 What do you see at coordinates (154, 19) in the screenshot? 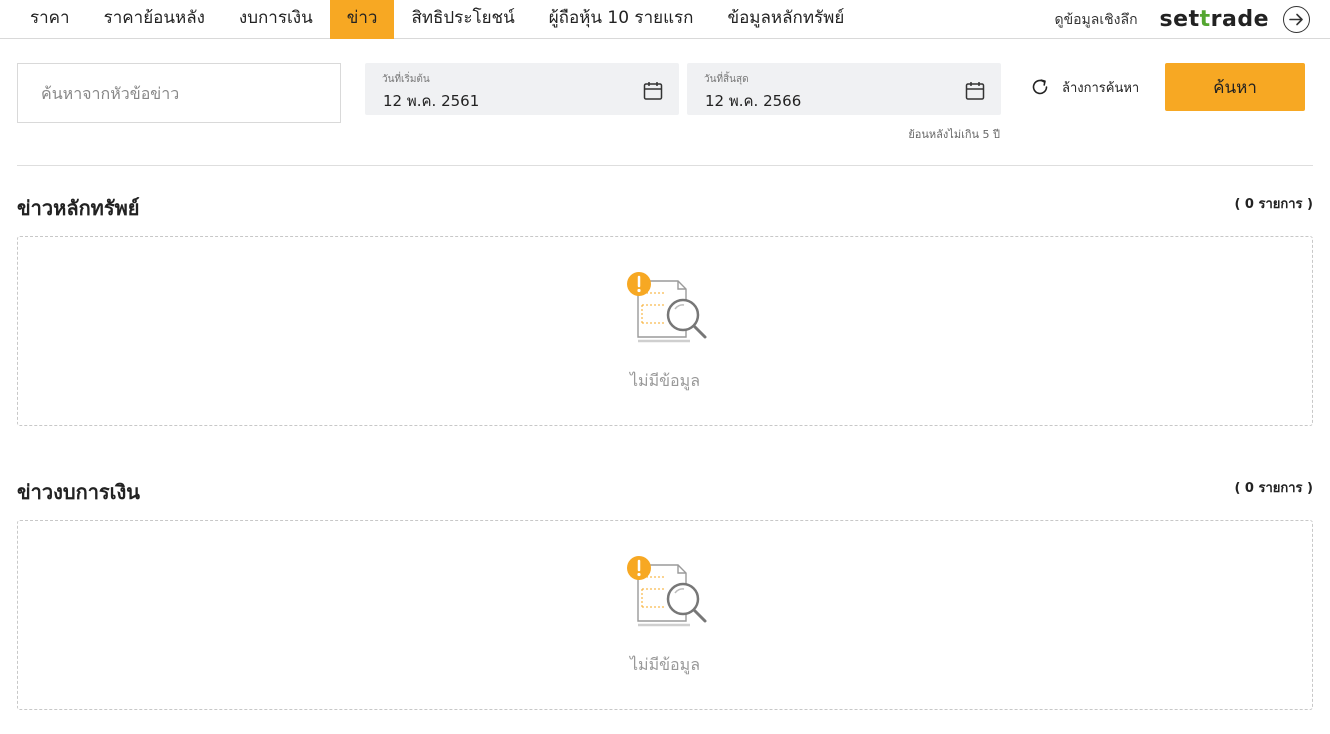
I see `tab-historical-price: ราคาย้อนหลัง` at bounding box center [154, 19].